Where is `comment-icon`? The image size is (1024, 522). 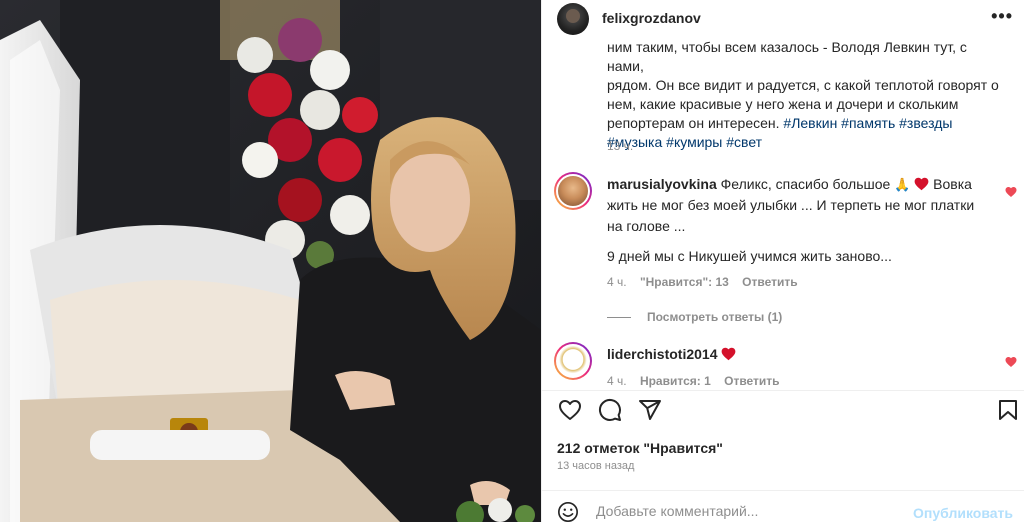
comment-icon is located at coordinates (610, 410).